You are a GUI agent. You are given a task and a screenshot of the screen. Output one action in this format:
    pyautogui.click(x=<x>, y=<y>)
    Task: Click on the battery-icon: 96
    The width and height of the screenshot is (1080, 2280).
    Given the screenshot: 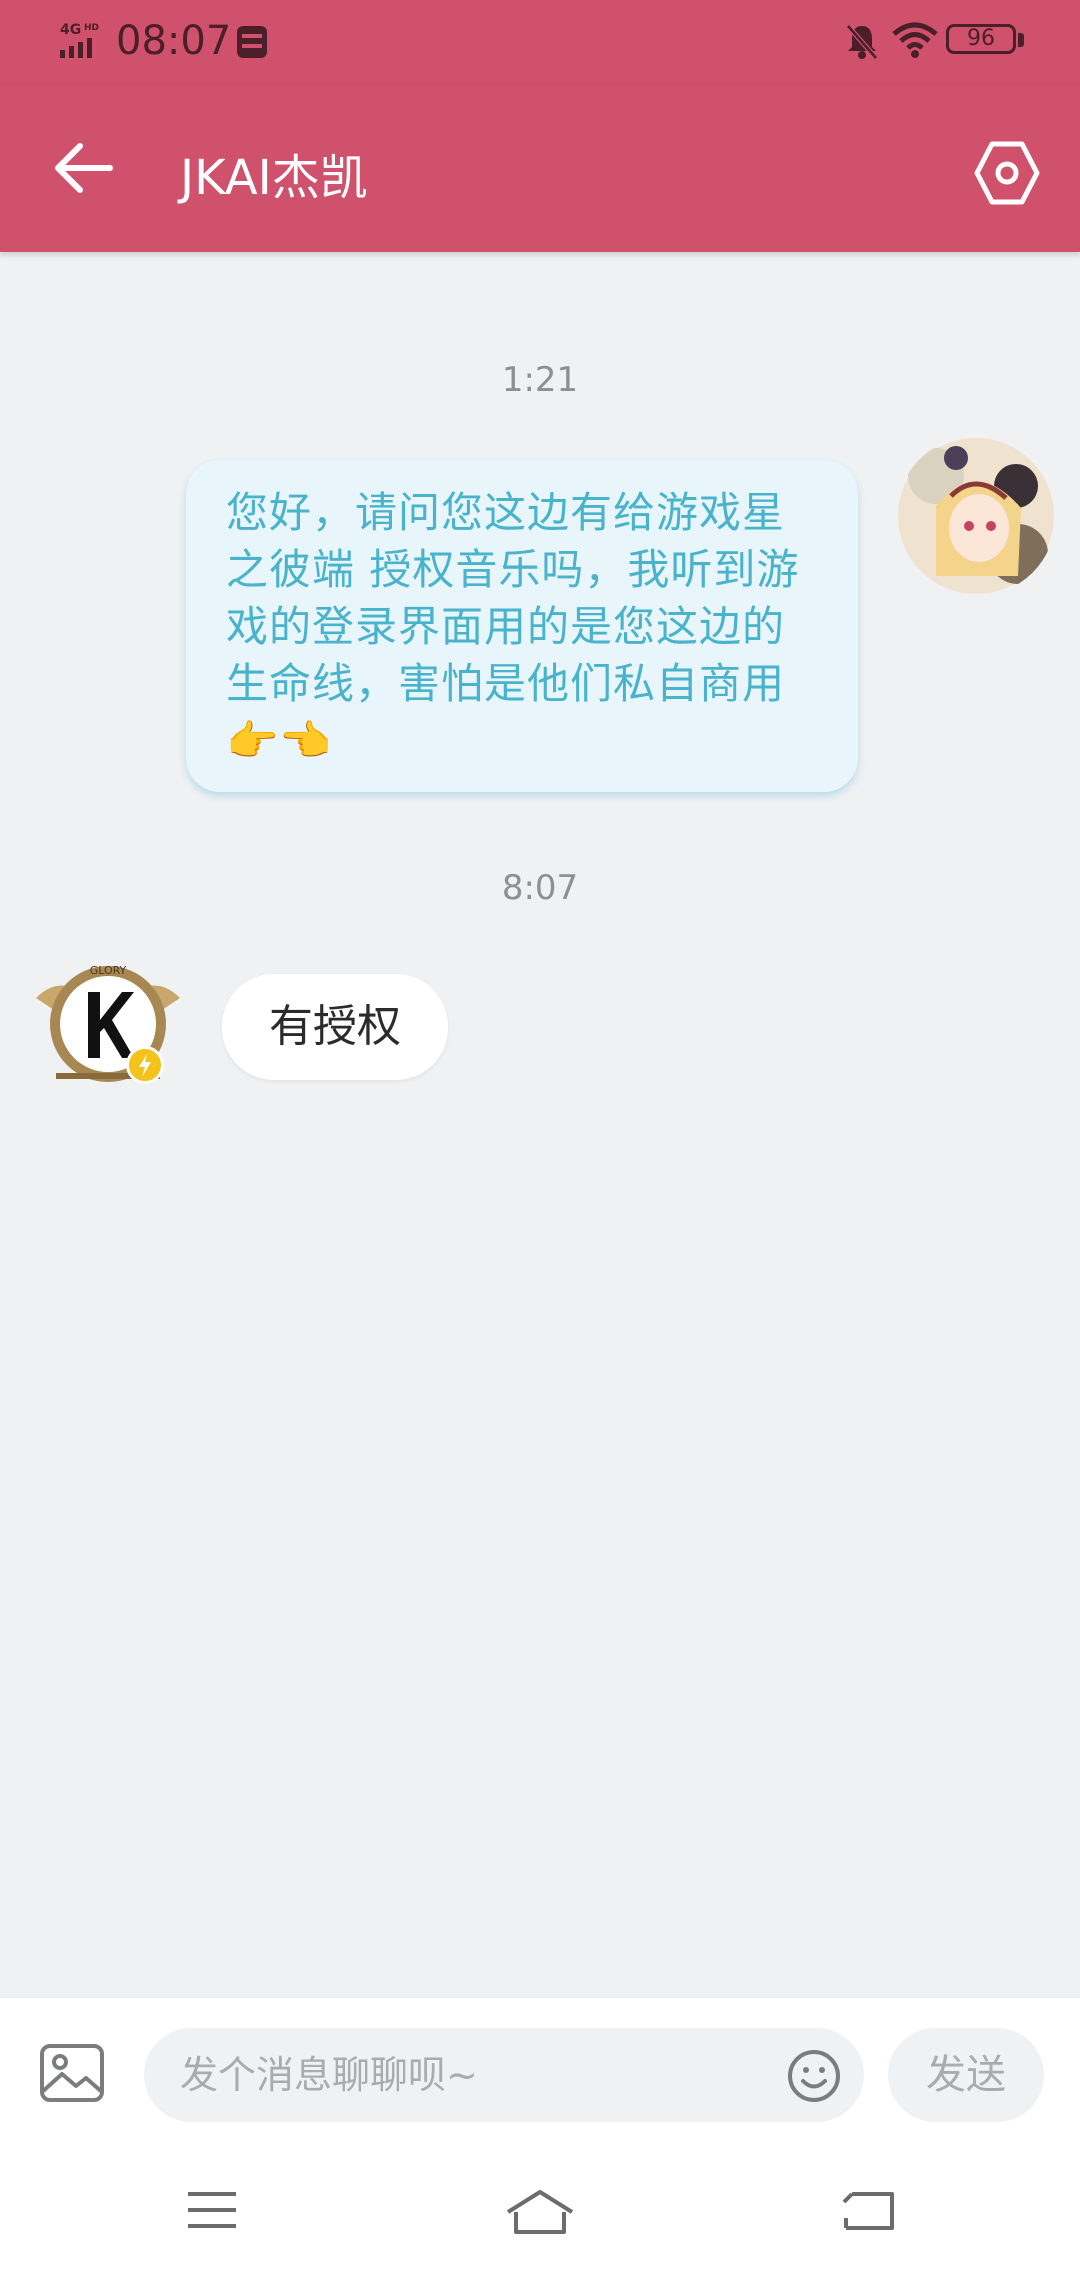 What is the action you would take?
    pyautogui.click(x=986, y=41)
    